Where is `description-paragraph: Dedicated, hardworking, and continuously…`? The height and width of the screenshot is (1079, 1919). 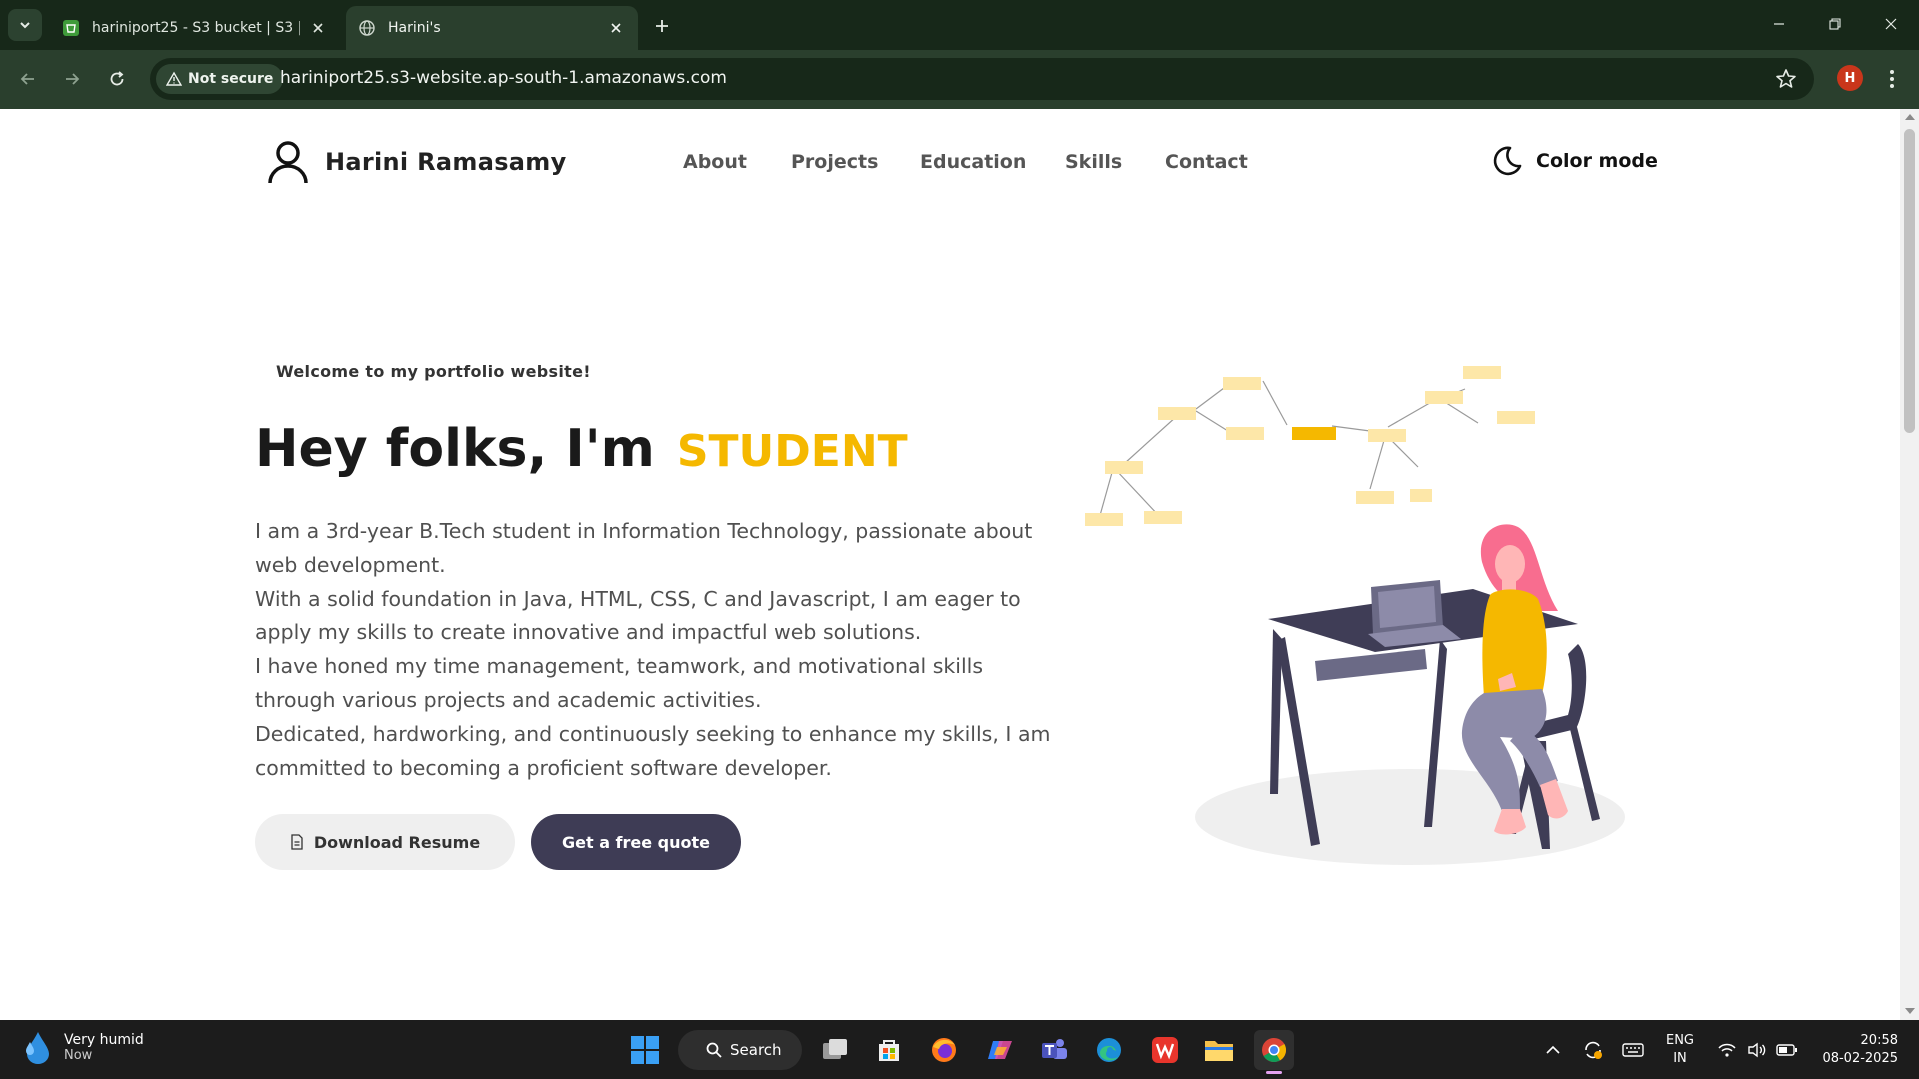
description-paragraph: Dedicated, hardworking, and continuously… is located at coordinates (653, 750).